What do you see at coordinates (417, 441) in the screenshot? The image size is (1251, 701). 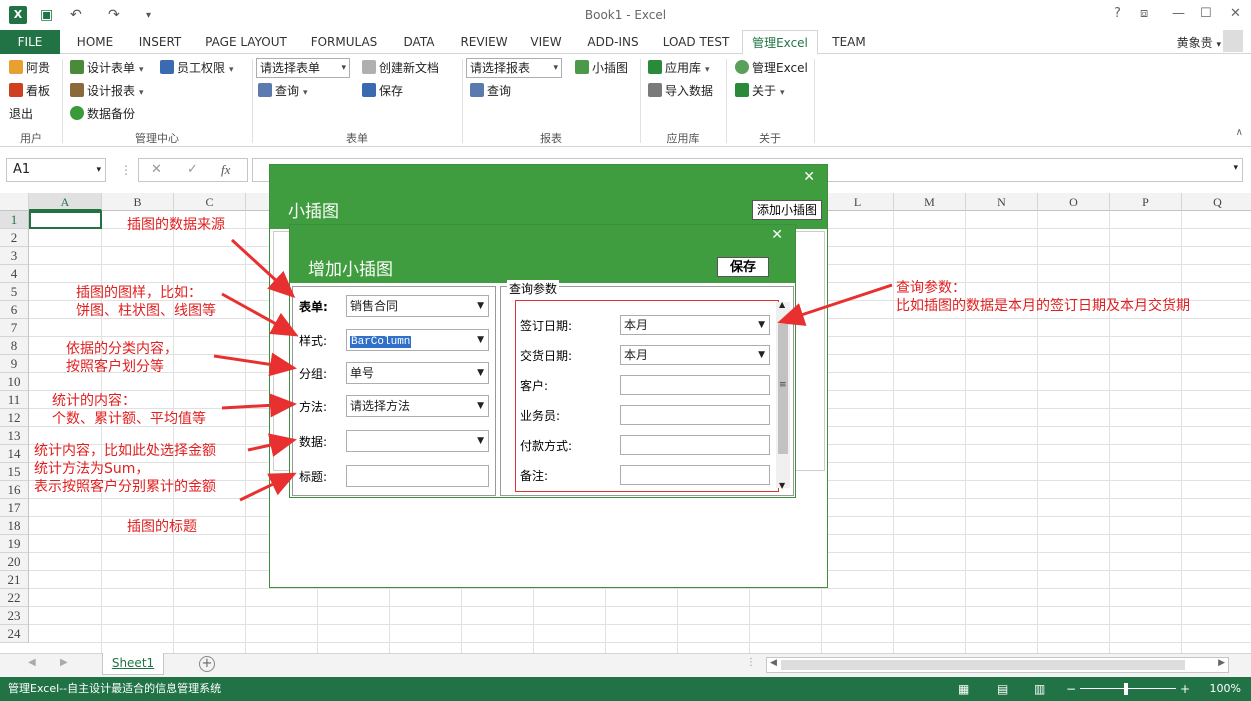 I see `data-dropdown: ▼` at bounding box center [417, 441].